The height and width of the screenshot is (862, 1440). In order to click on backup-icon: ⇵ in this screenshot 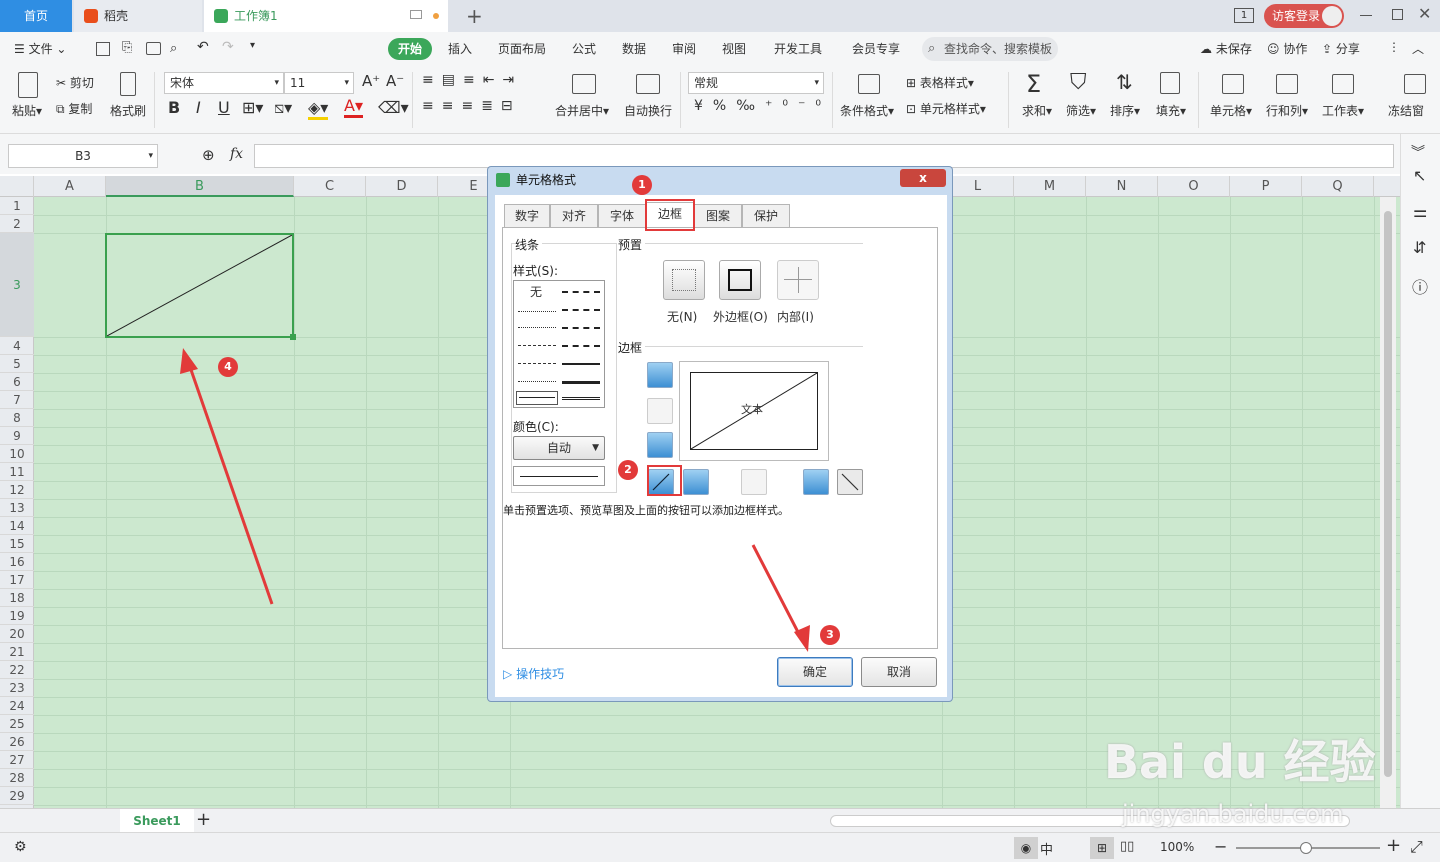, I will do `click(1419, 247)`.